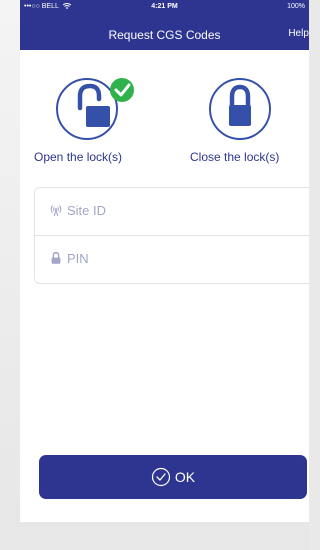 Image resolution: width=320 pixels, height=550 pixels. I want to click on ok-button: OK, so click(173, 477).